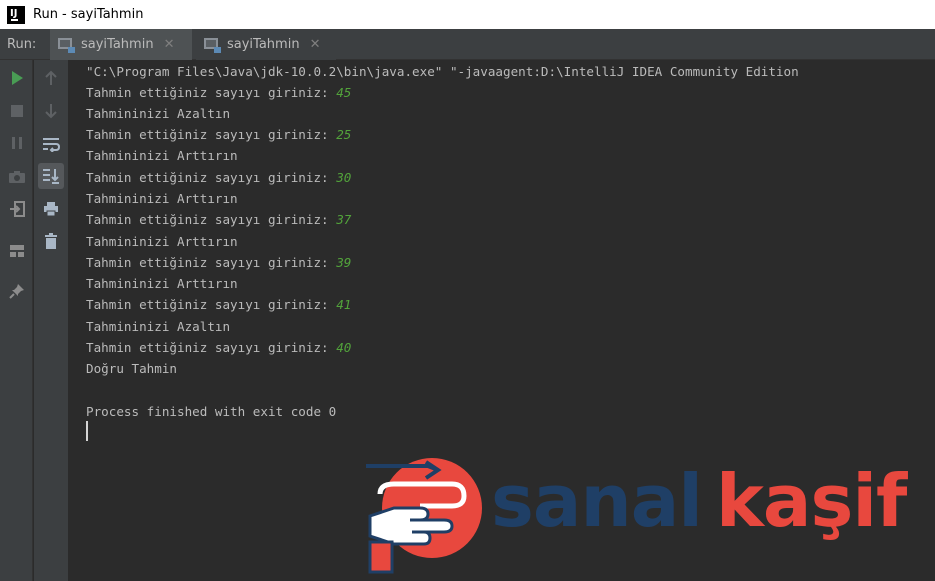 The width and height of the screenshot is (935, 581). I want to click on stop-button, so click(17, 111).